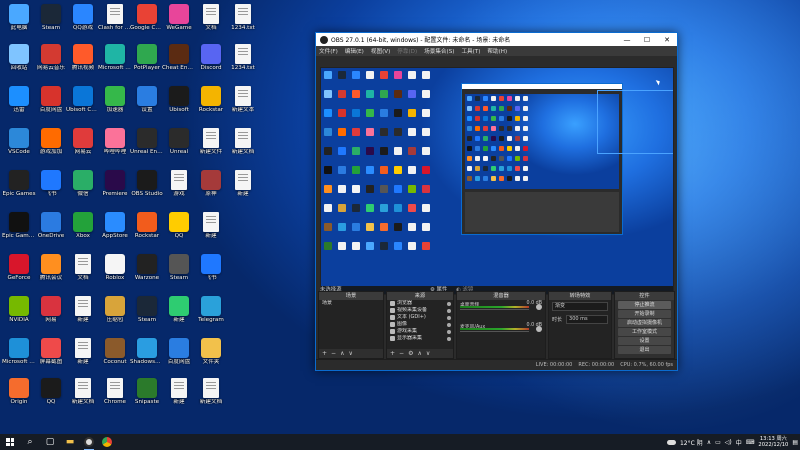  Describe the element at coordinates (115, 21) in the screenshot. I see `desktop-icon: Clash for Windows` at that location.